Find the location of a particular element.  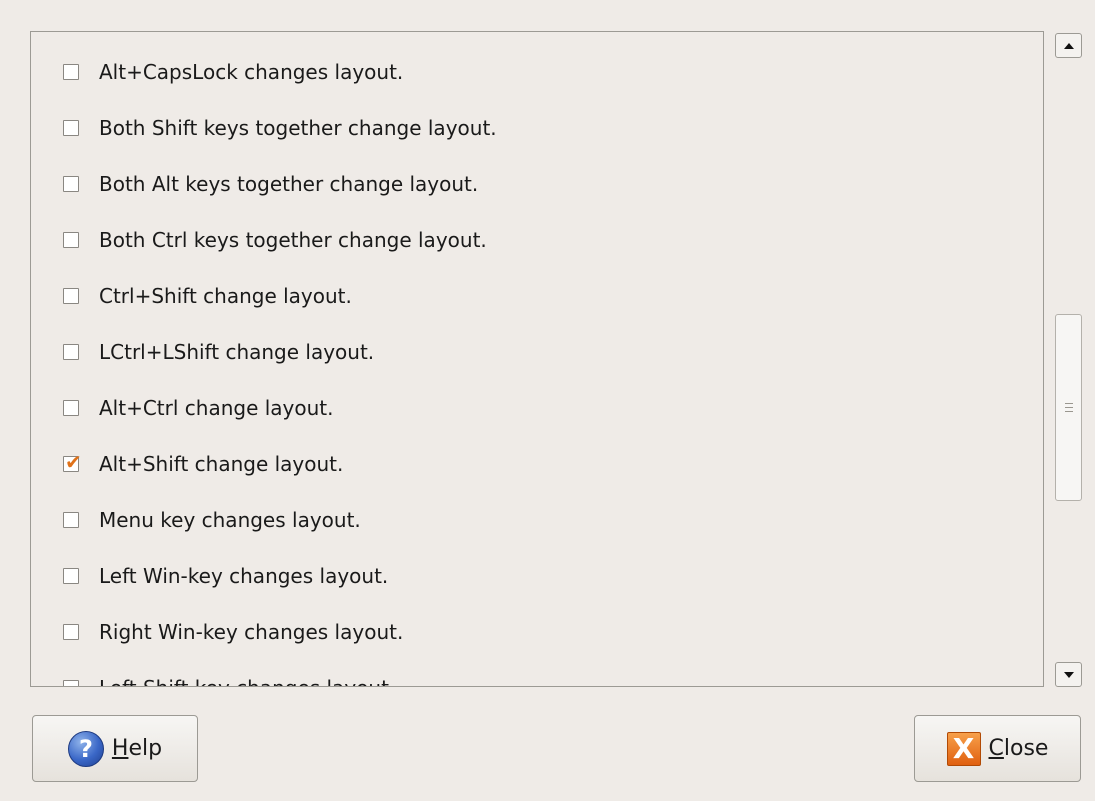

scroll-up-button is located at coordinates (1068, 45).